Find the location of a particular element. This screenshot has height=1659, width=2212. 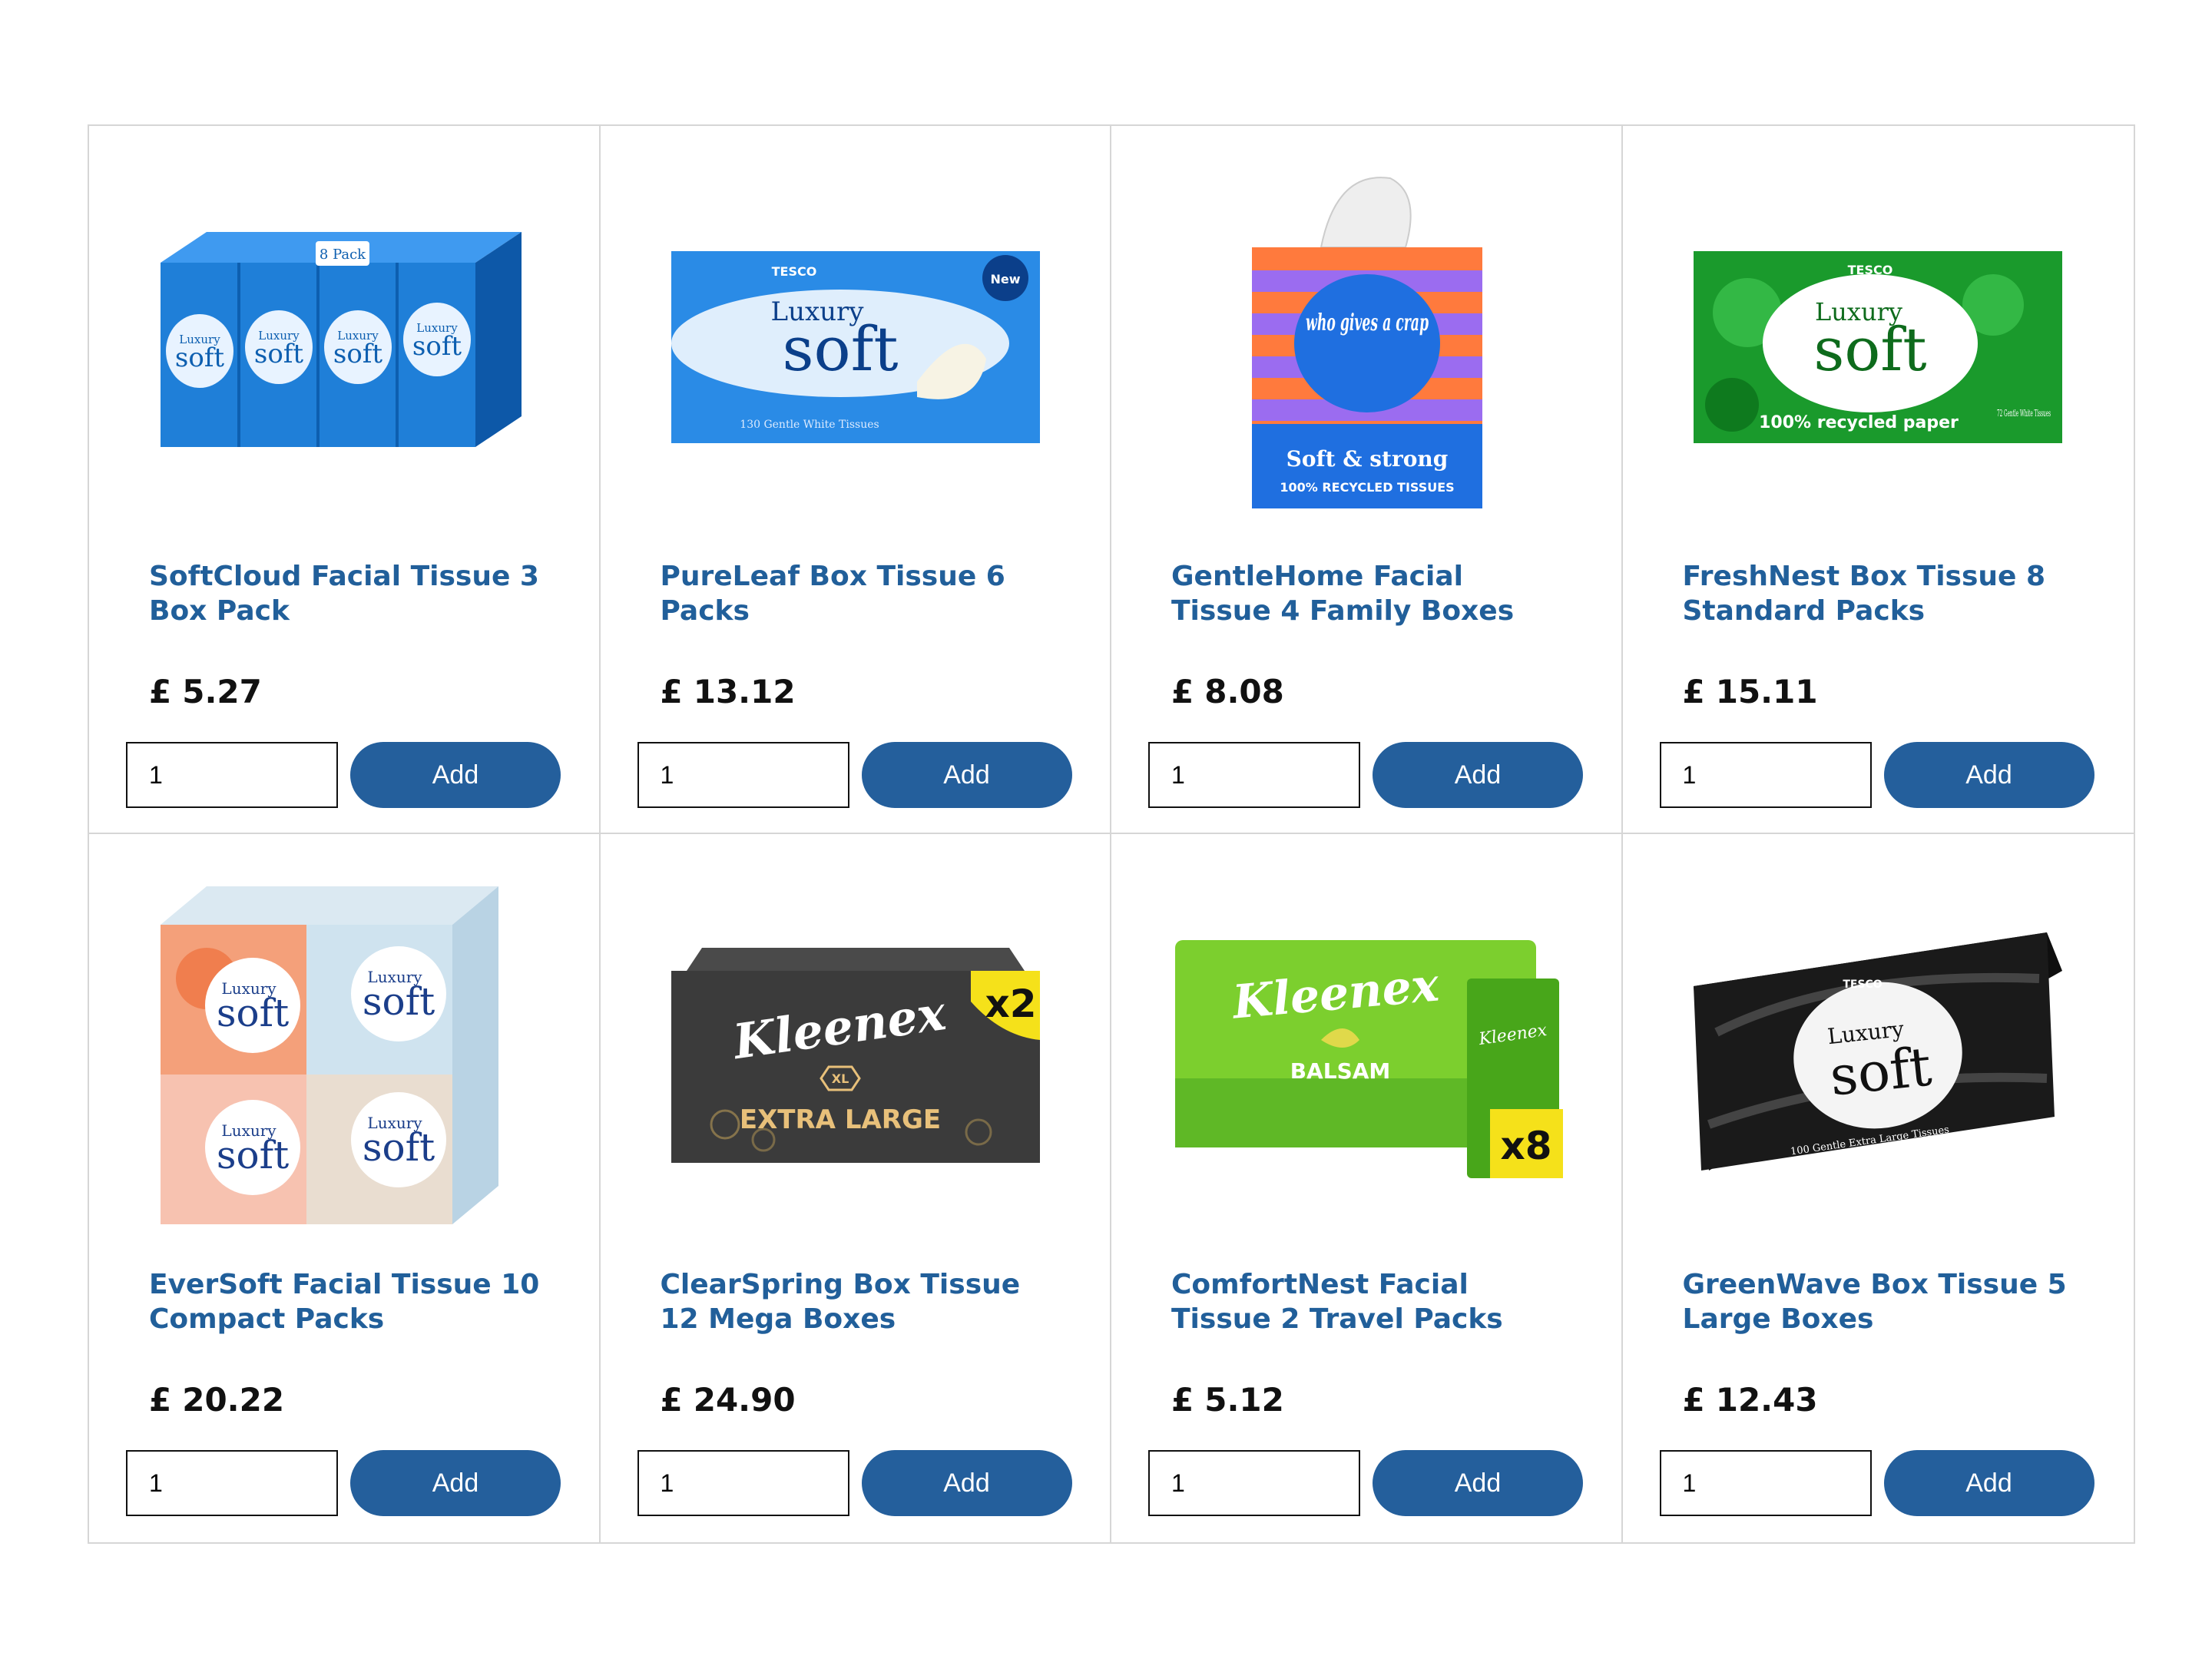

image-text: 72 Gentle White Tissues is located at coordinates (2024, 414).